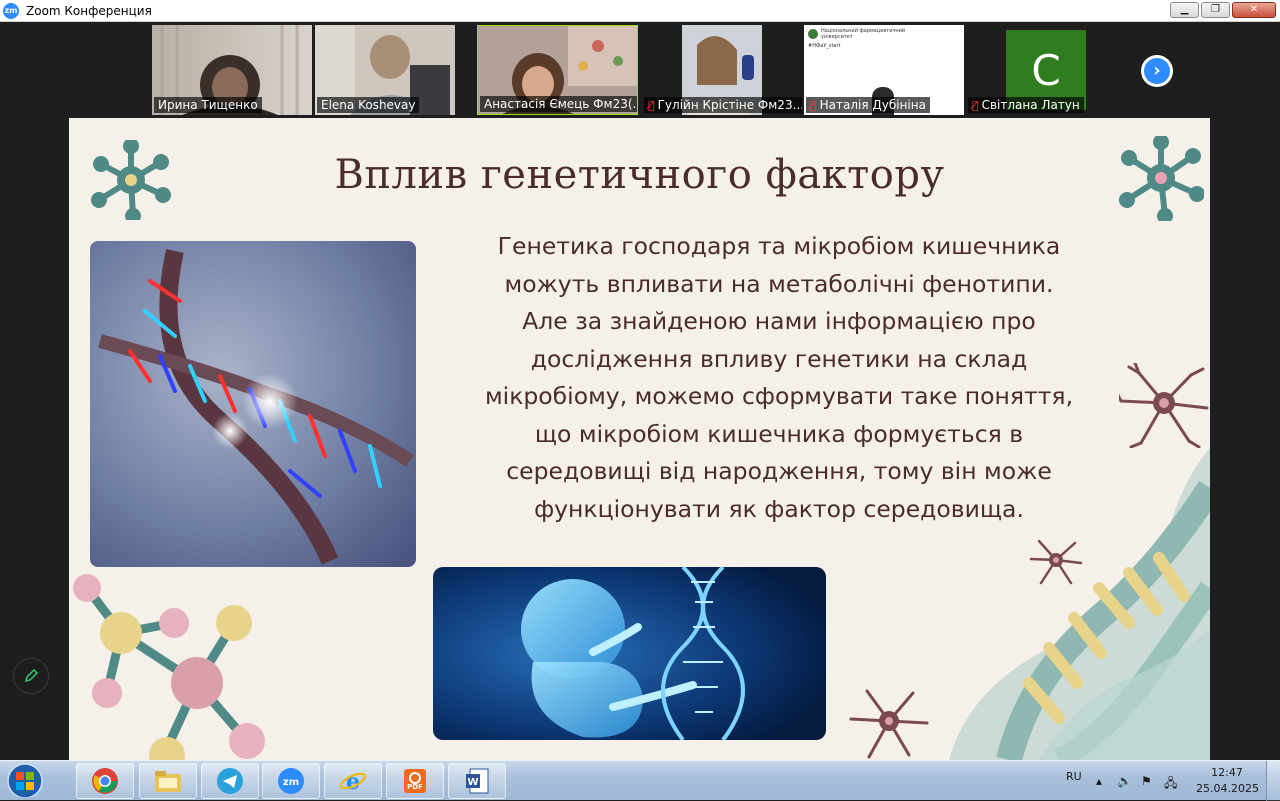  Describe the element at coordinates (1046, 70) in the screenshot. I see `participant-tile: С 🎙̸ Світлана Латун` at that location.